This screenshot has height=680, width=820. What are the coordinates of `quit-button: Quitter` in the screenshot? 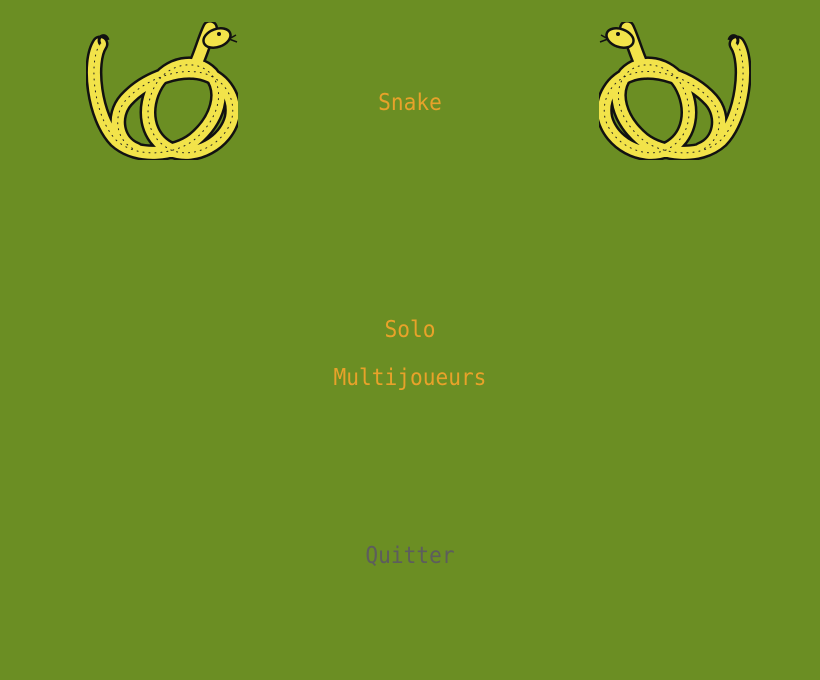 It's located at (410, 556).